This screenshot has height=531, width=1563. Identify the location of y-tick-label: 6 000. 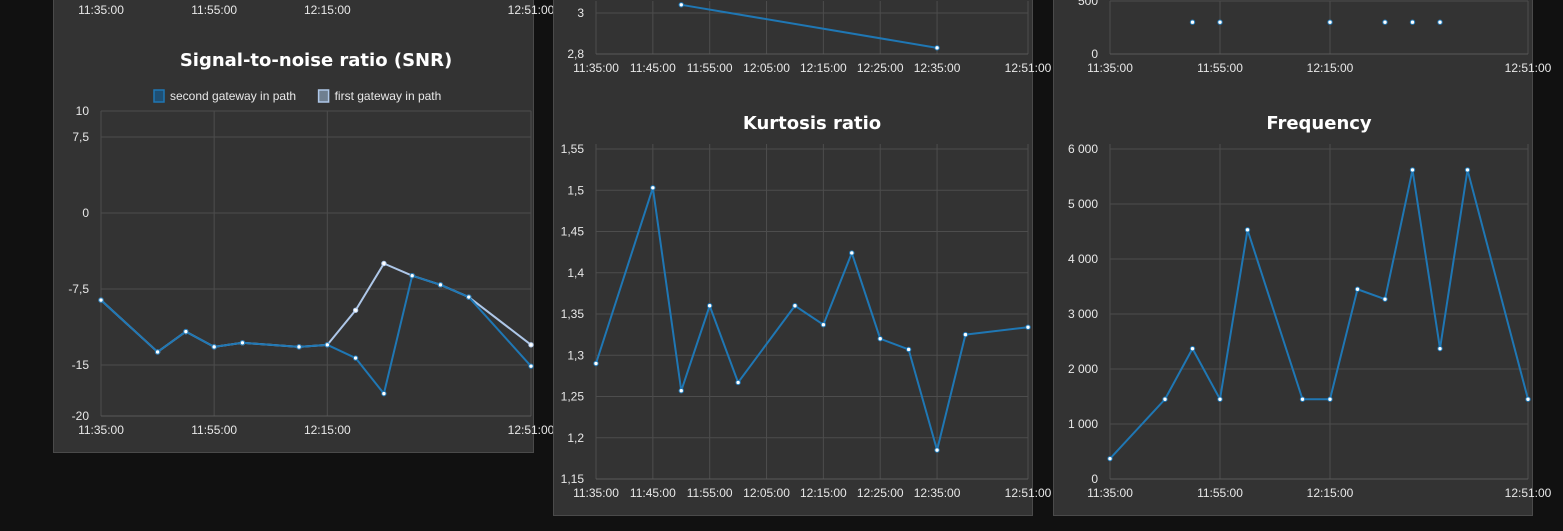
(1083, 149).